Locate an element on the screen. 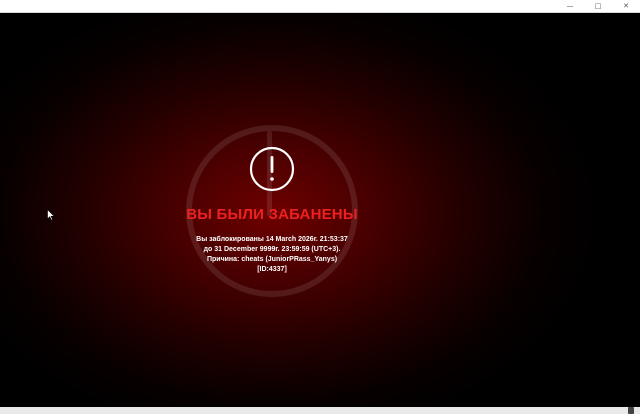 Image resolution: width=640 pixels, height=414 pixels. window-controls: — □ ✕ is located at coordinates (598, 6).